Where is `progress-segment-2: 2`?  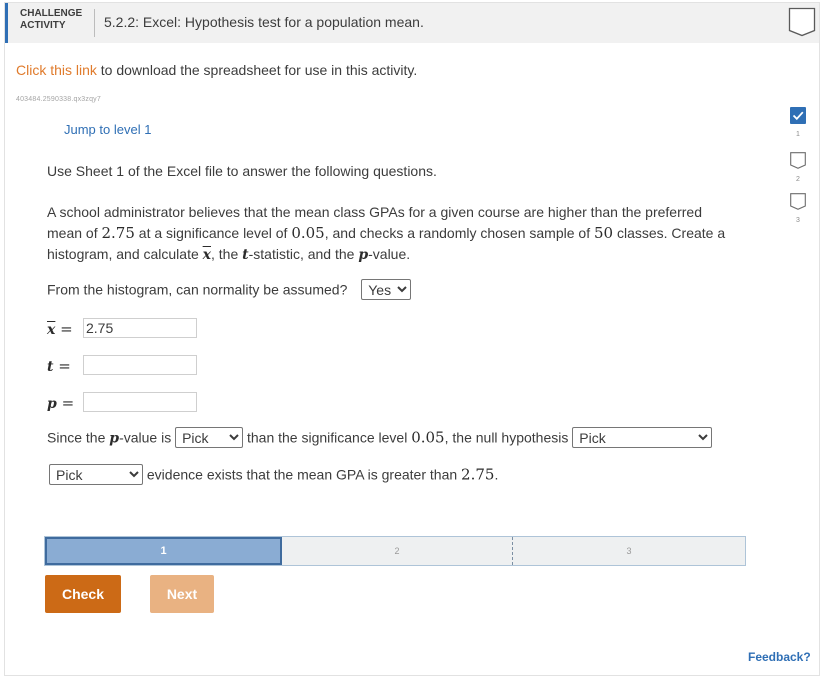
progress-segment-2: 2 is located at coordinates (397, 551).